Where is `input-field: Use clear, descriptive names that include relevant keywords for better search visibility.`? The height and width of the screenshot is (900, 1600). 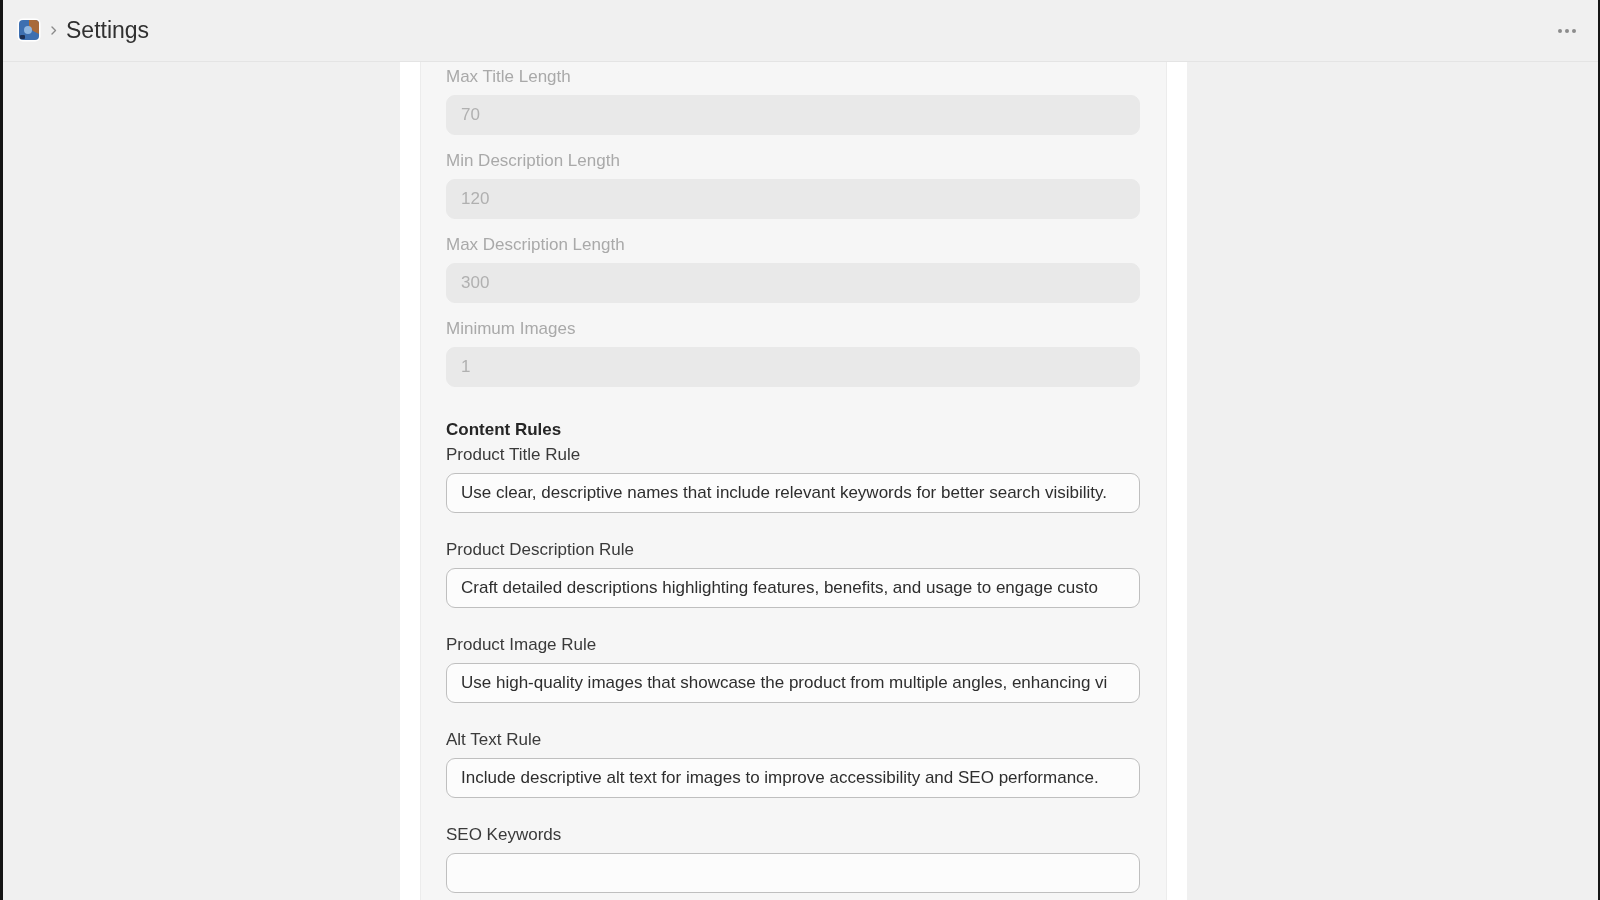 input-field: Use clear, descriptive names that include relevant keywords for better search visibility. is located at coordinates (793, 493).